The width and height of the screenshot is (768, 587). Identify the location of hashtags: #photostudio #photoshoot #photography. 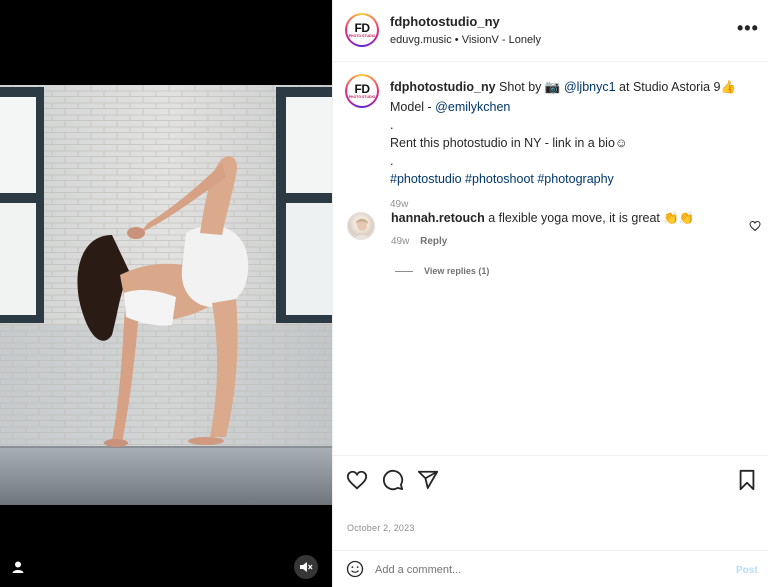
(570, 179).